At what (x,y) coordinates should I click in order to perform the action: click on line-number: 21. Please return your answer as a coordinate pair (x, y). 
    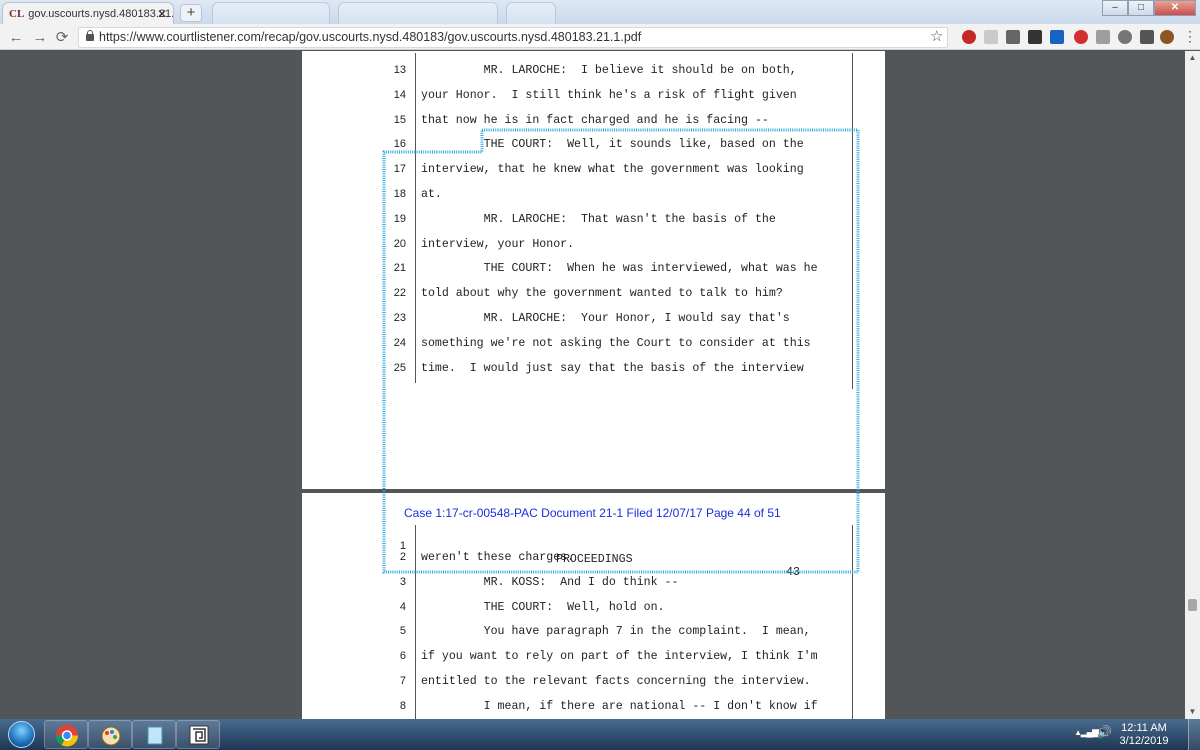
    Looking at the image, I should click on (399, 268).